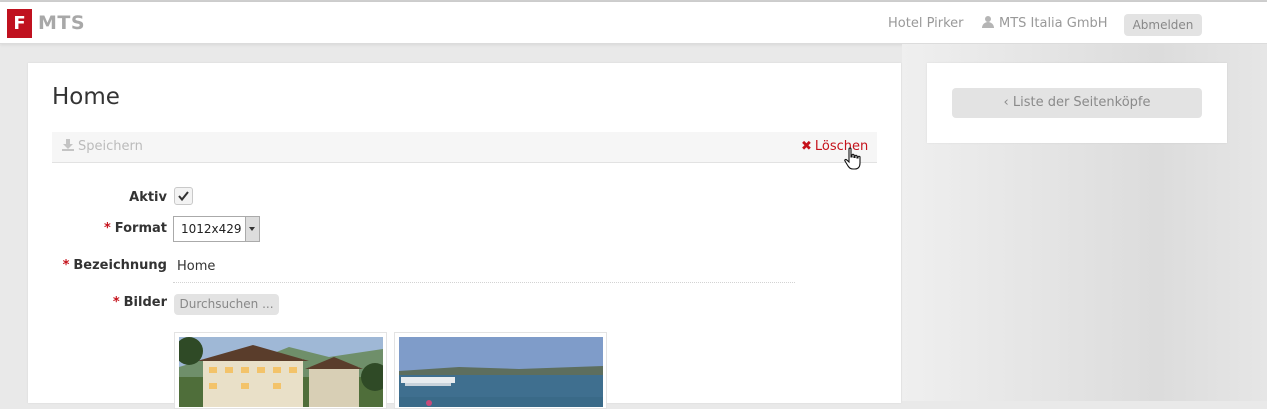 The width and height of the screenshot is (1267, 409). Describe the element at coordinates (19, 23) in the screenshot. I see `brand-logo: F` at that location.